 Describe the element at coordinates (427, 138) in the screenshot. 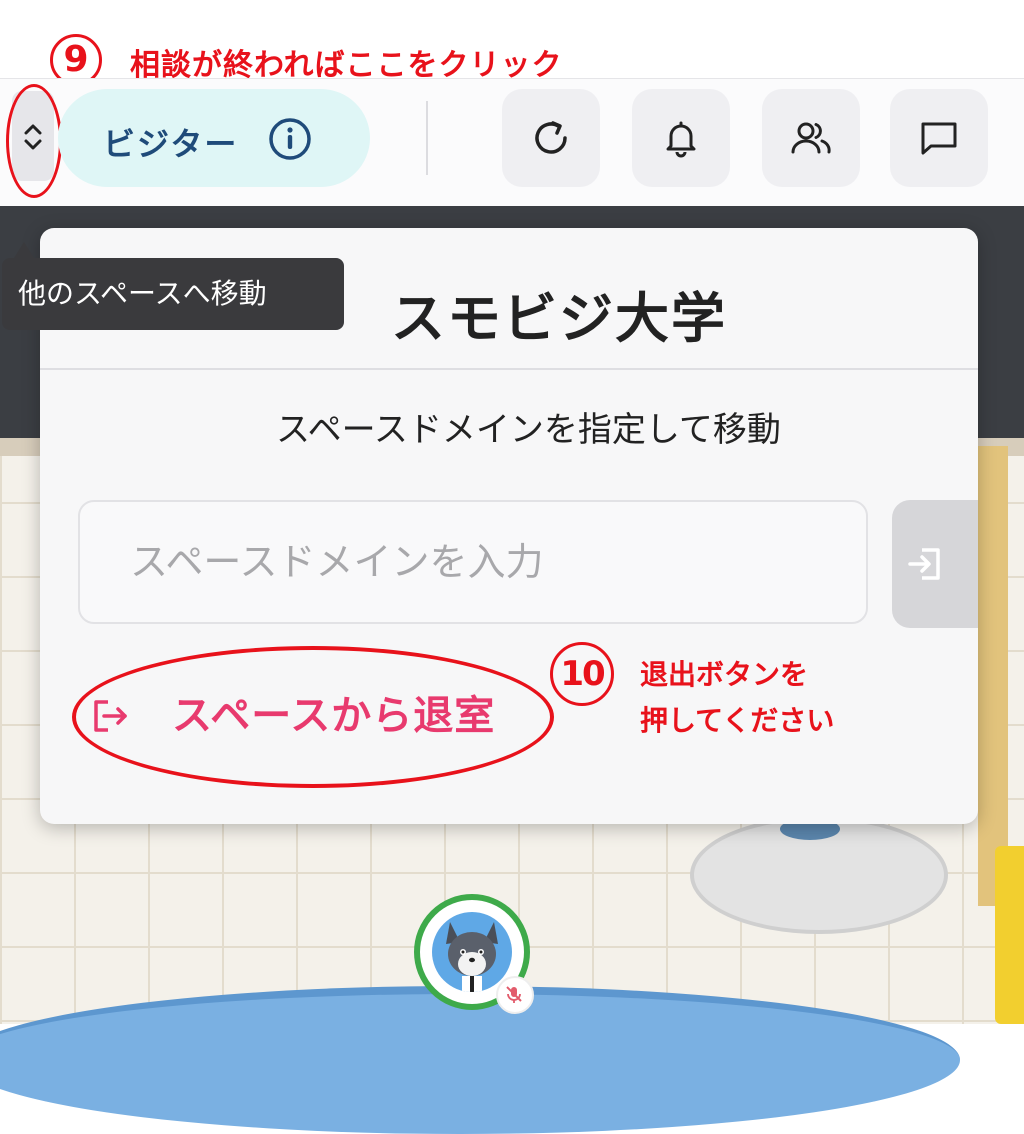

I see `header-divider` at that location.